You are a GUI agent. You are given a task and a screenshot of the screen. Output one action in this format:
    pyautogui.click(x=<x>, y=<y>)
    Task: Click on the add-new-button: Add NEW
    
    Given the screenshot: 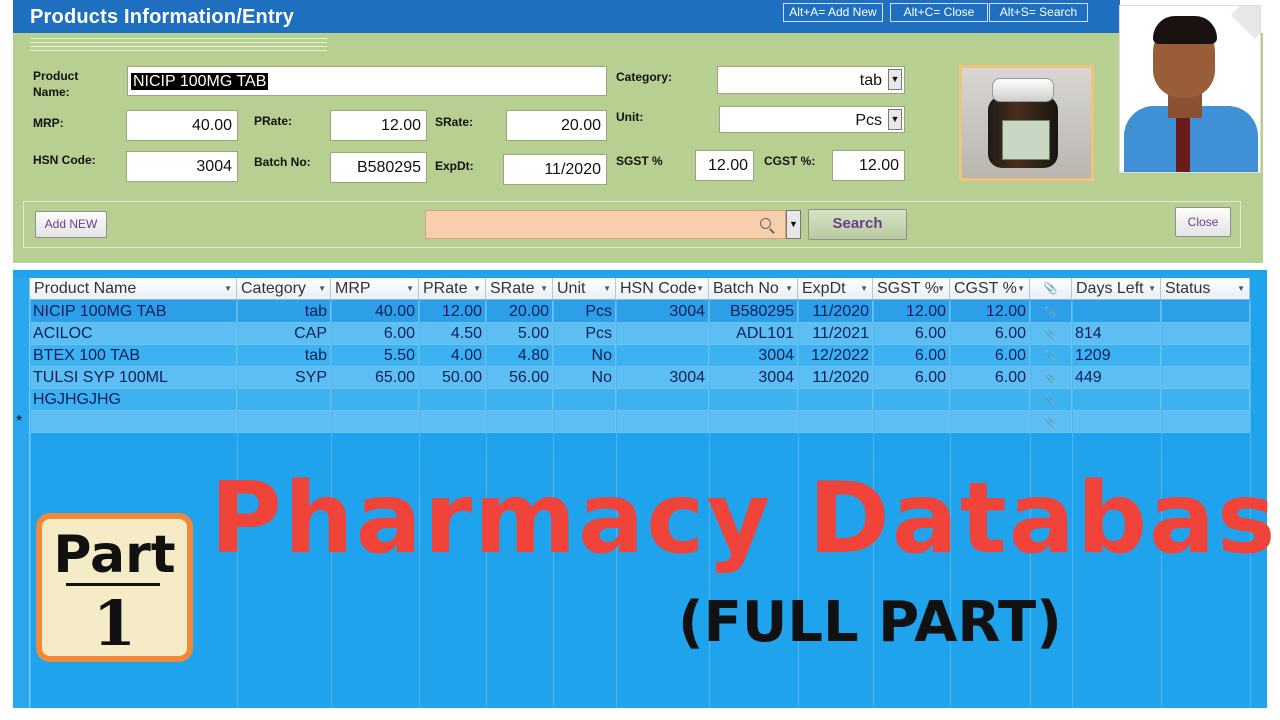 What is the action you would take?
    pyautogui.click(x=71, y=224)
    